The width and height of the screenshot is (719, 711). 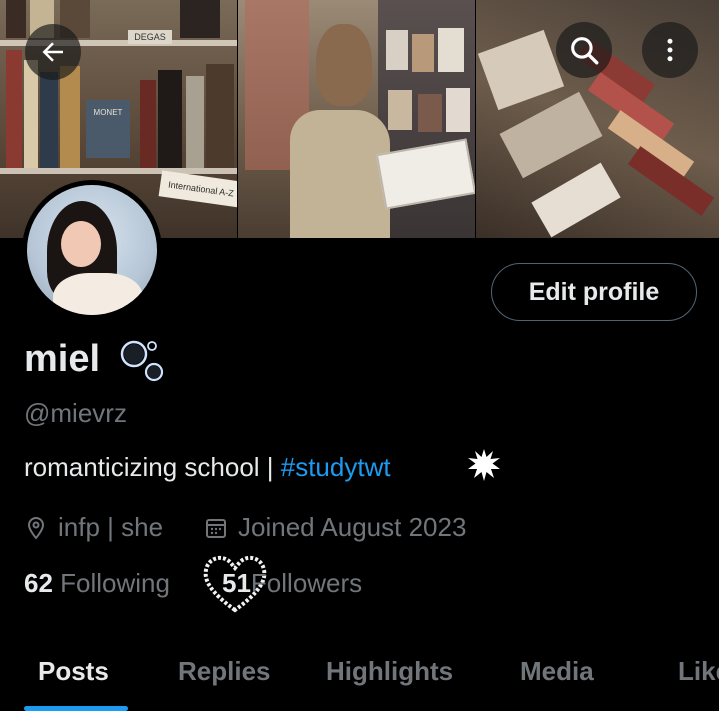 I want to click on following-label: Following, so click(x=111, y=583).